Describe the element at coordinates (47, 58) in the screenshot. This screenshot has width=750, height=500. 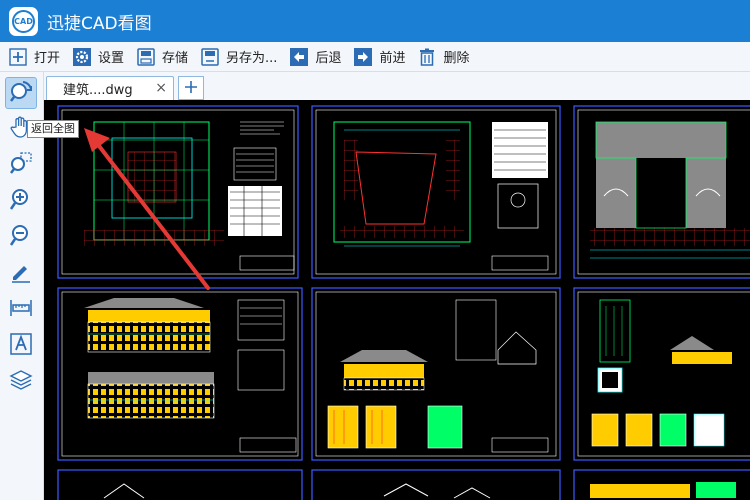
I see `open-label: 打开` at that location.